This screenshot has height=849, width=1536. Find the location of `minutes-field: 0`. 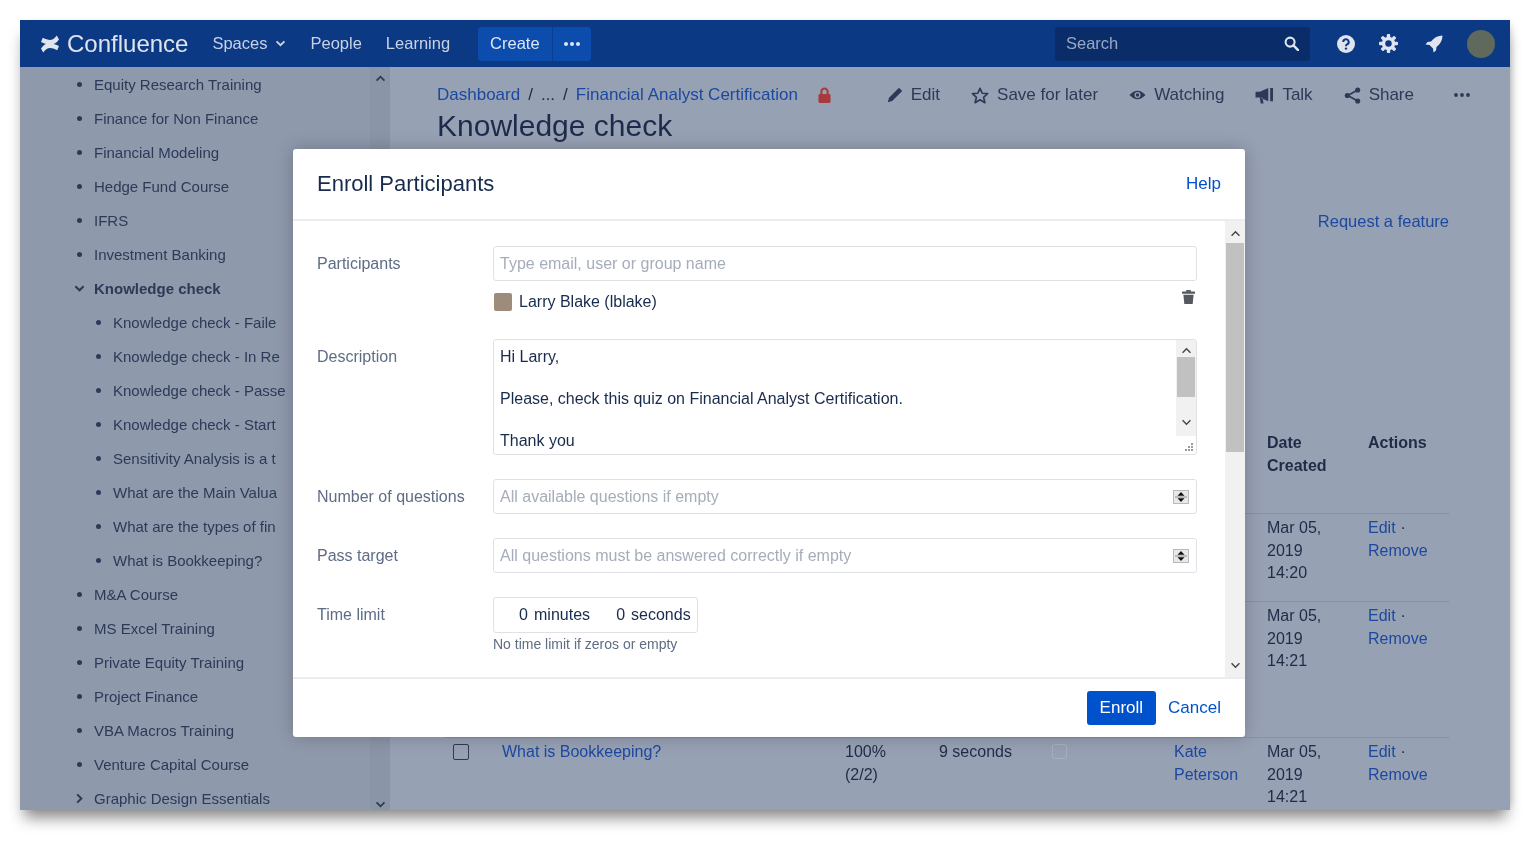

minutes-field: 0 is located at coordinates (511, 615).